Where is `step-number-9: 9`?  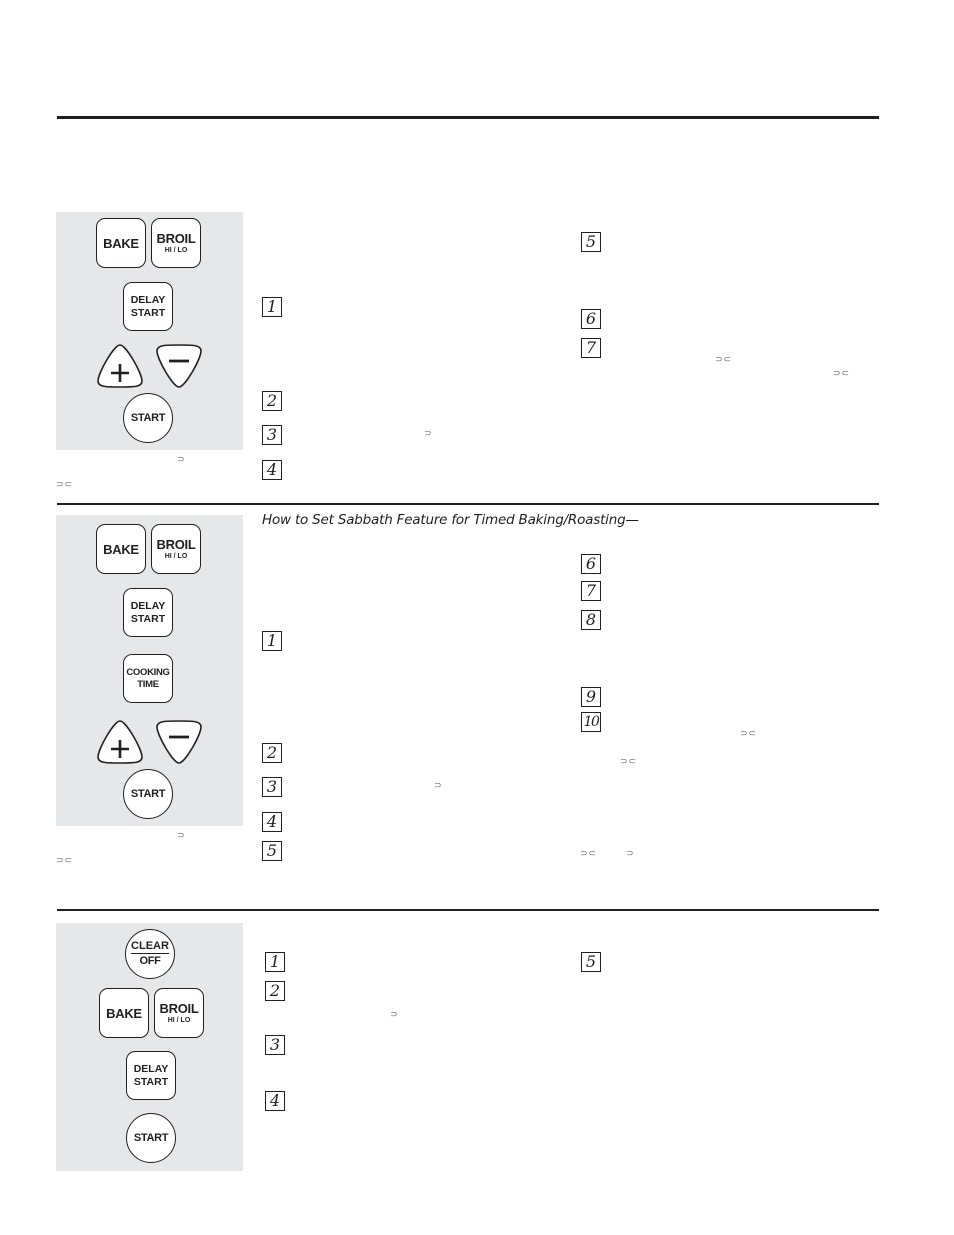
step-number-9: 9 is located at coordinates (591, 697).